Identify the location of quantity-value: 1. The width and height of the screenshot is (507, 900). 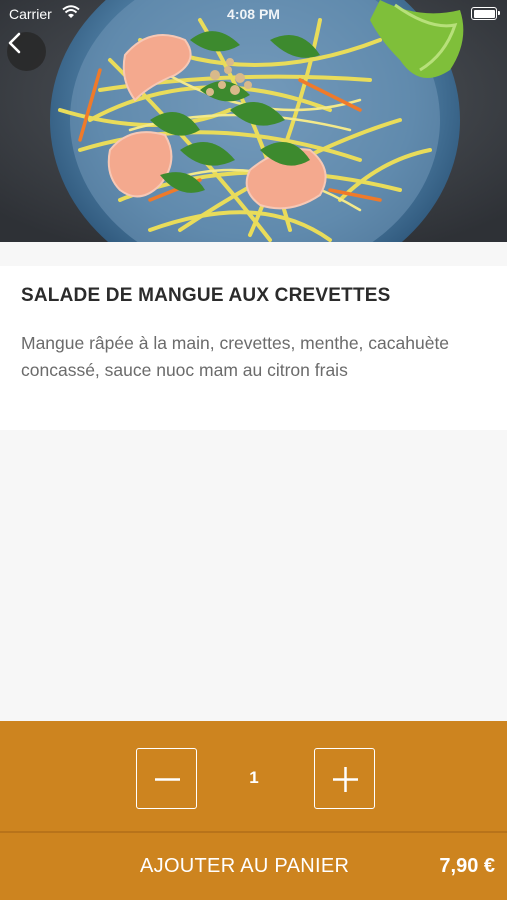
(254, 777).